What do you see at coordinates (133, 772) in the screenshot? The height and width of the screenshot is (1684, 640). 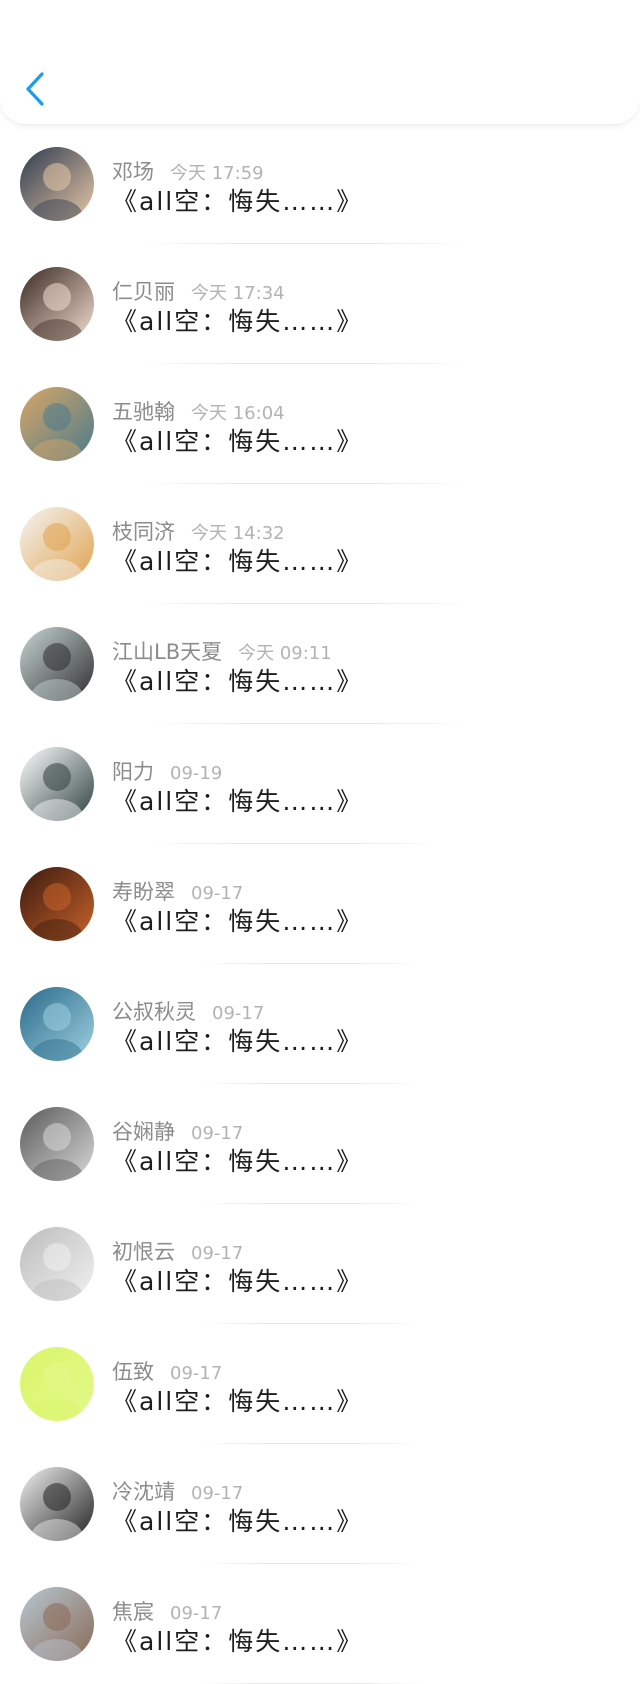 I see `sender-name: 阳力` at bounding box center [133, 772].